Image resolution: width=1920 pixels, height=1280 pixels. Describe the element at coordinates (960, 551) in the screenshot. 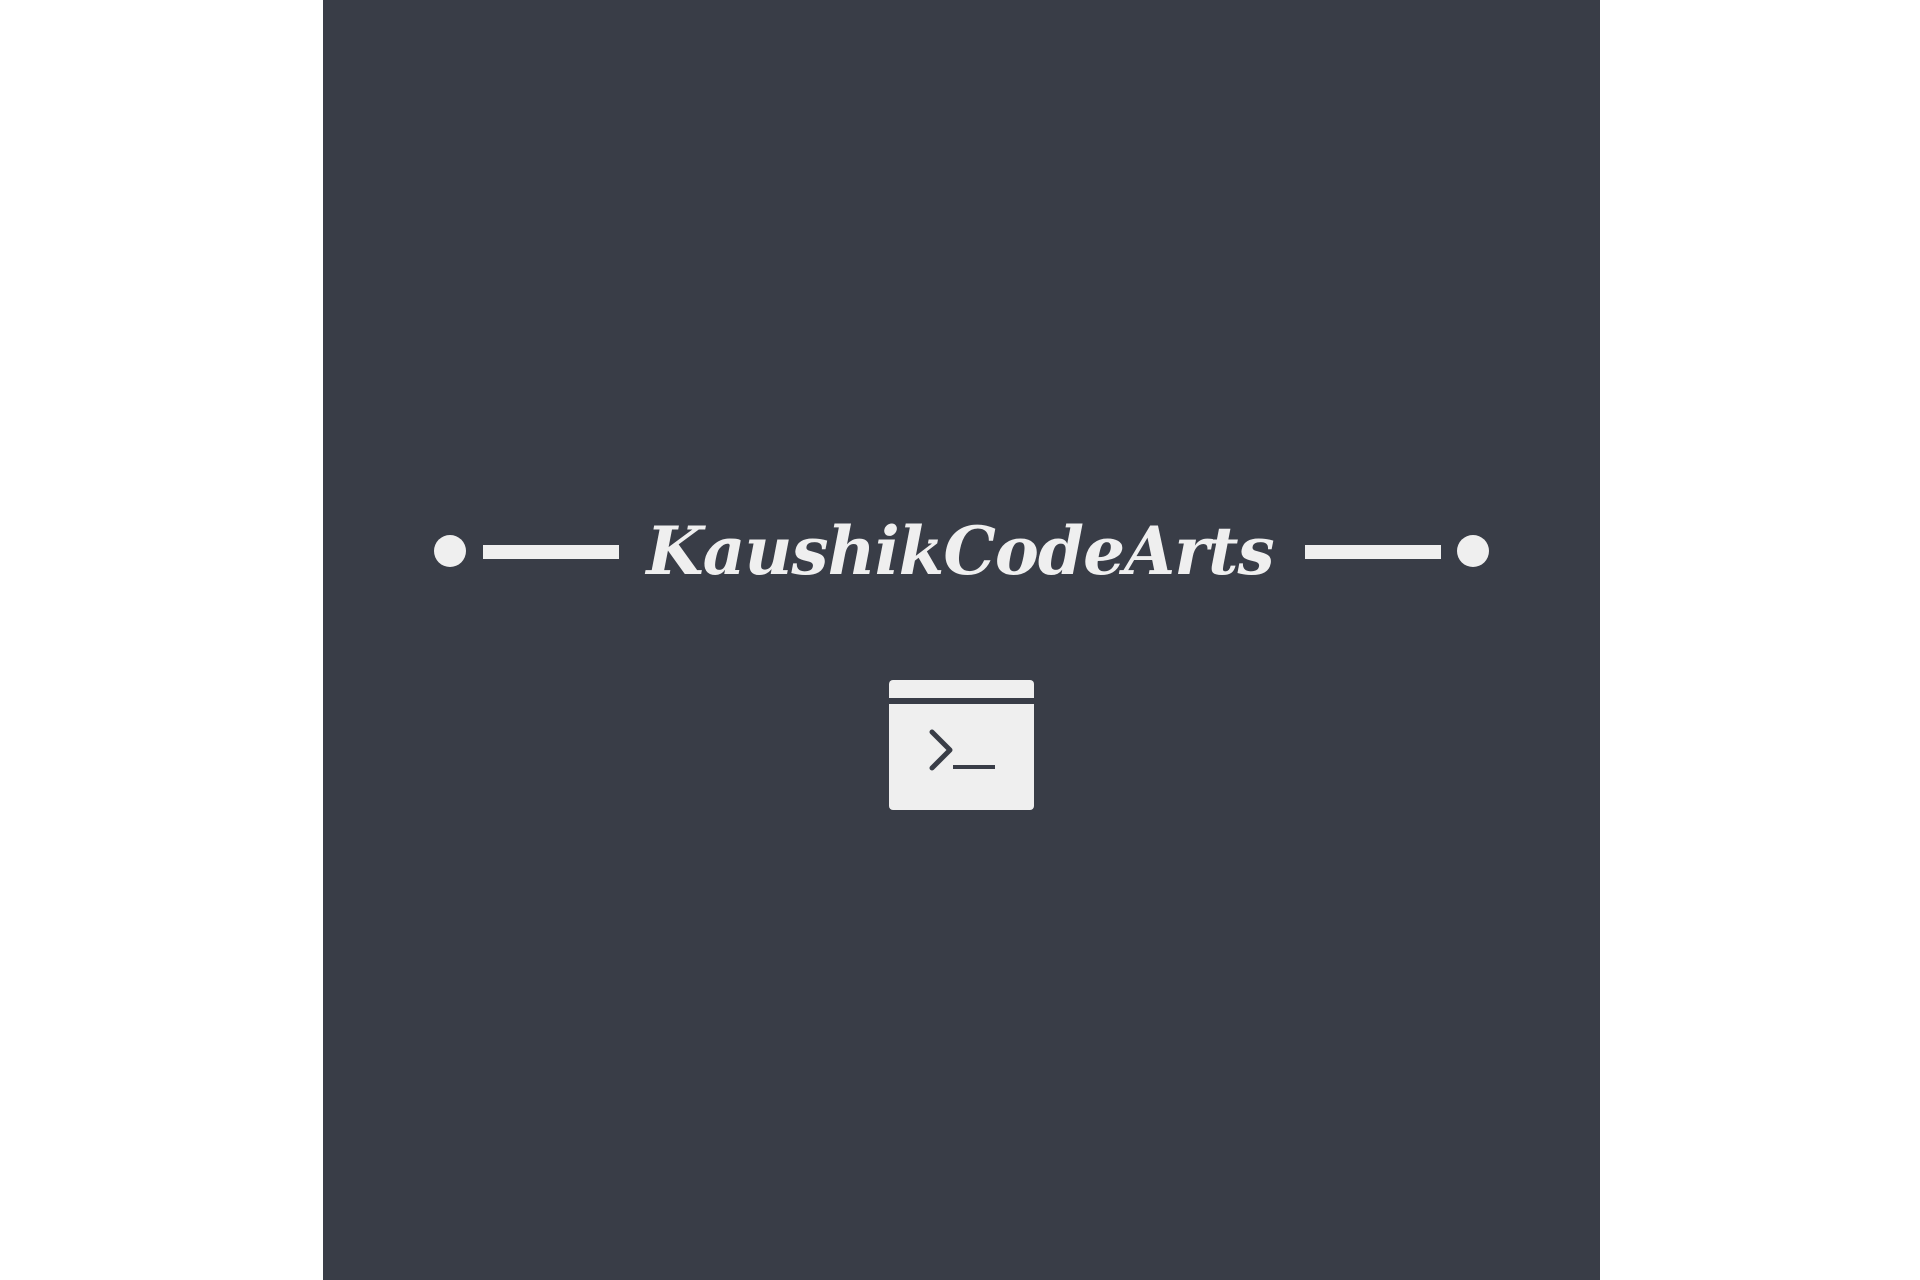

I see `brand-title: KaushikCodeArts` at that location.